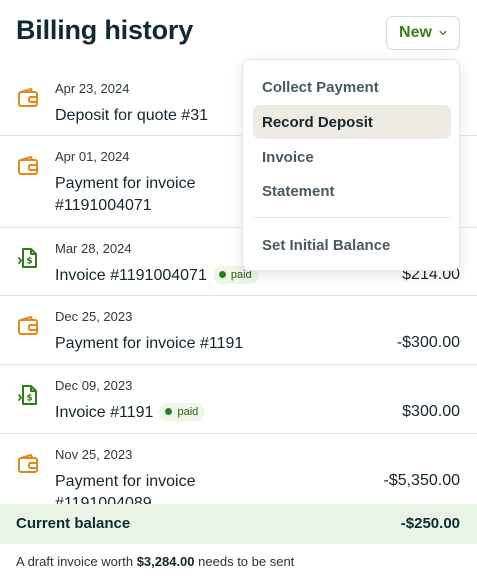  I want to click on header: Billing history New, so click(238, 34).